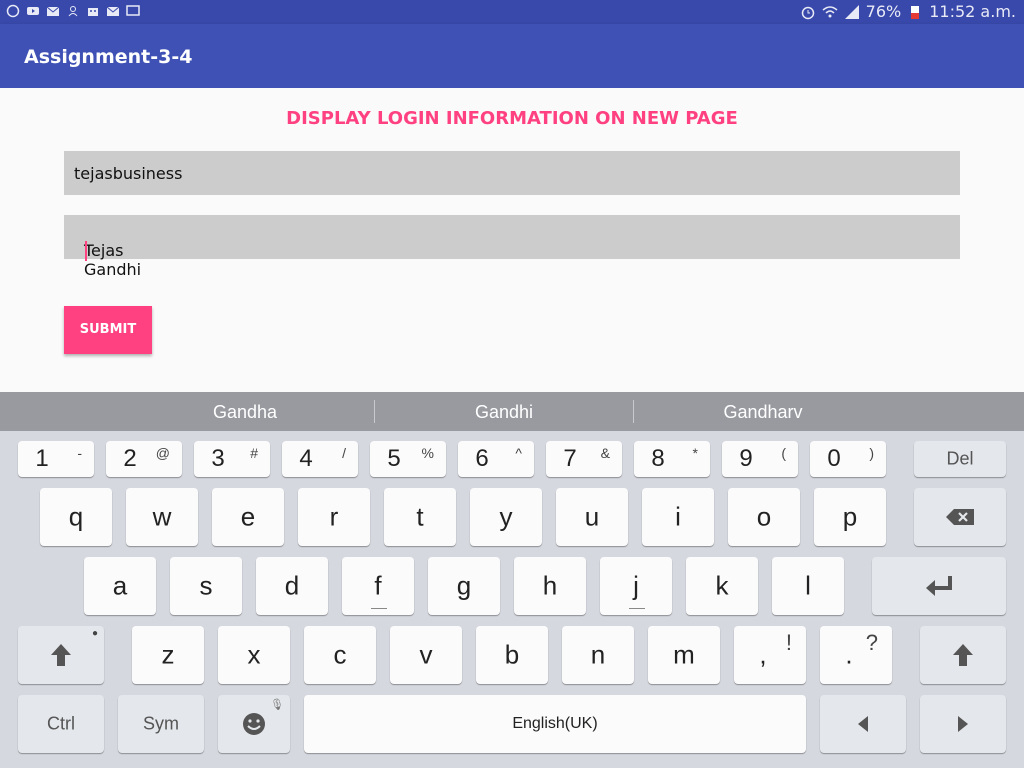 The width and height of the screenshot is (1024, 768). What do you see at coordinates (512, 12) in the screenshot?
I see `status-bar: 76% 11:52 a.m.` at bounding box center [512, 12].